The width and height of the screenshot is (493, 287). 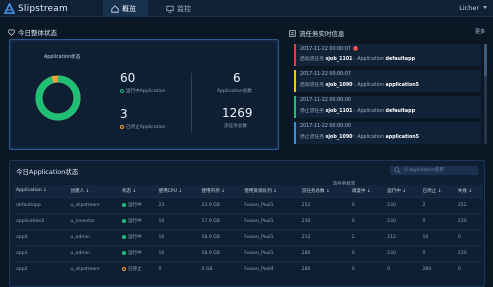 I want to click on feed-scrollbar, so click(x=485, y=94).